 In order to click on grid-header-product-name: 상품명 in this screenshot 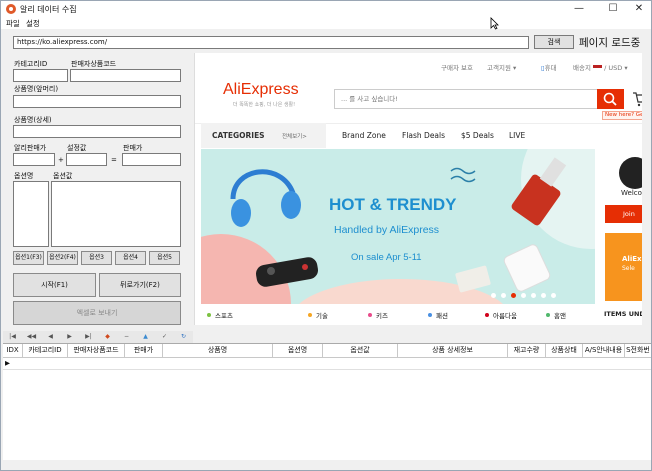, I will do `click(218, 351)`.